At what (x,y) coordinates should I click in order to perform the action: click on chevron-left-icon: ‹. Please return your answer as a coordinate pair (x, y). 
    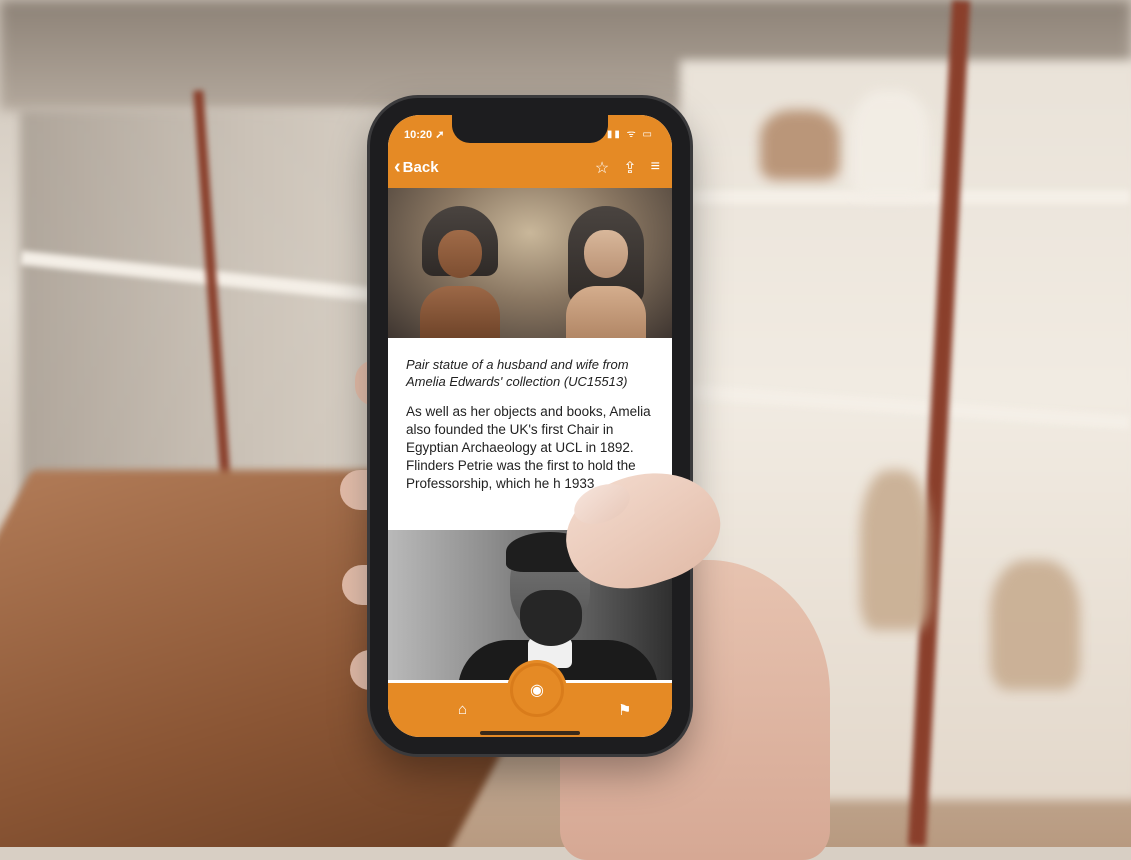
    Looking at the image, I should click on (397, 167).